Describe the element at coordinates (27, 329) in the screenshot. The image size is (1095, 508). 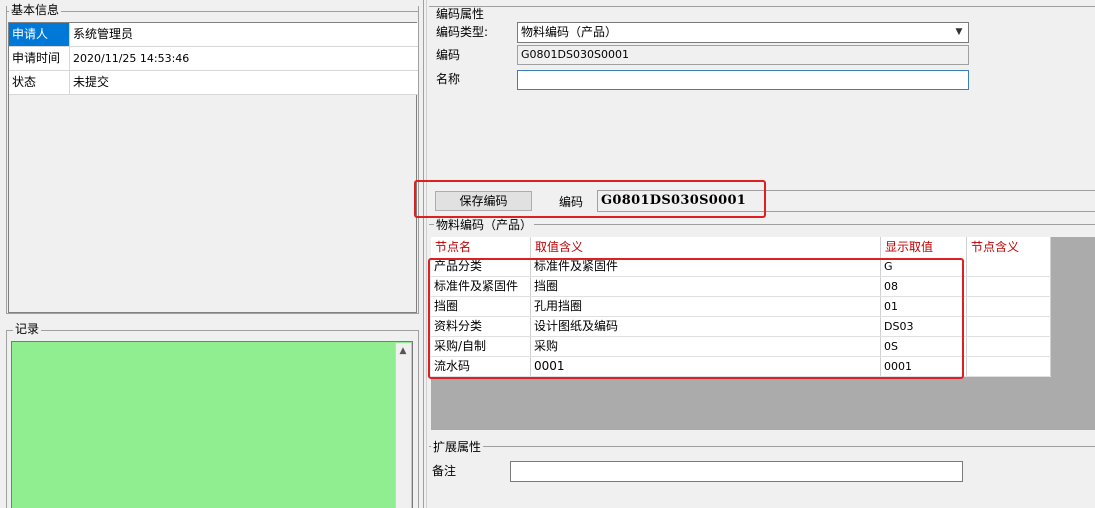
I see `records-title: 记录` at that location.